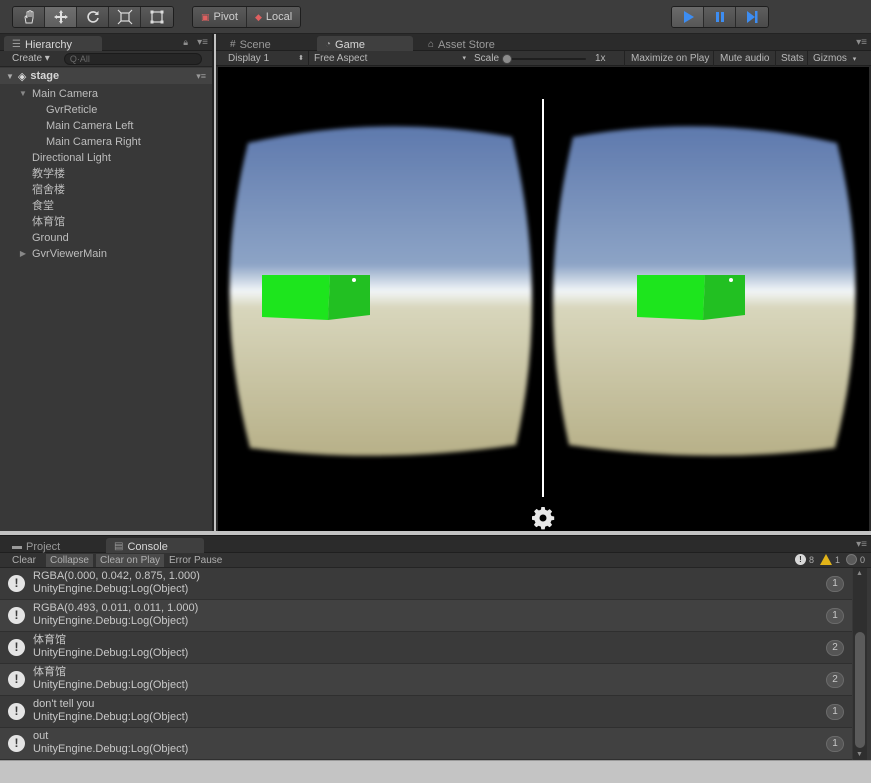 Image resolution: width=871 pixels, height=783 pixels. What do you see at coordinates (106, 126) in the screenshot?
I see `hierarchy-item: Main Camera Left` at bounding box center [106, 126].